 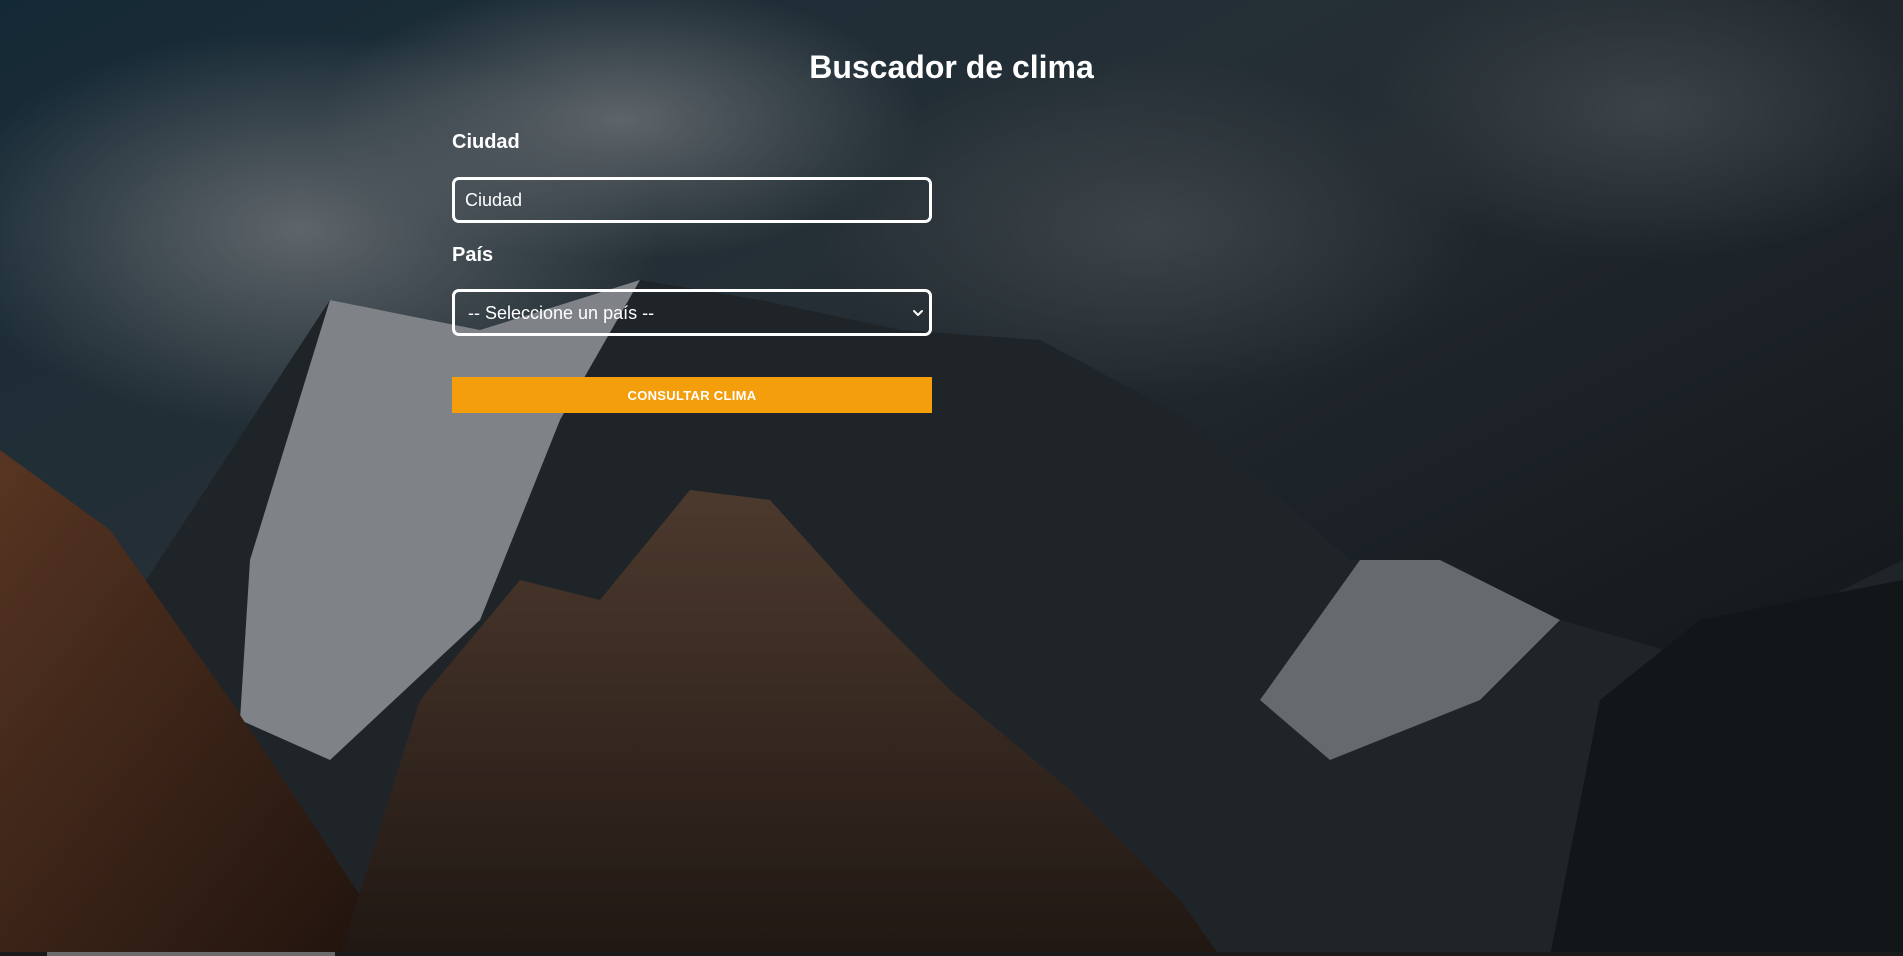 What do you see at coordinates (951, 67) in the screenshot?
I see `page-title: Buscador de clima` at bounding box center [951, 67].